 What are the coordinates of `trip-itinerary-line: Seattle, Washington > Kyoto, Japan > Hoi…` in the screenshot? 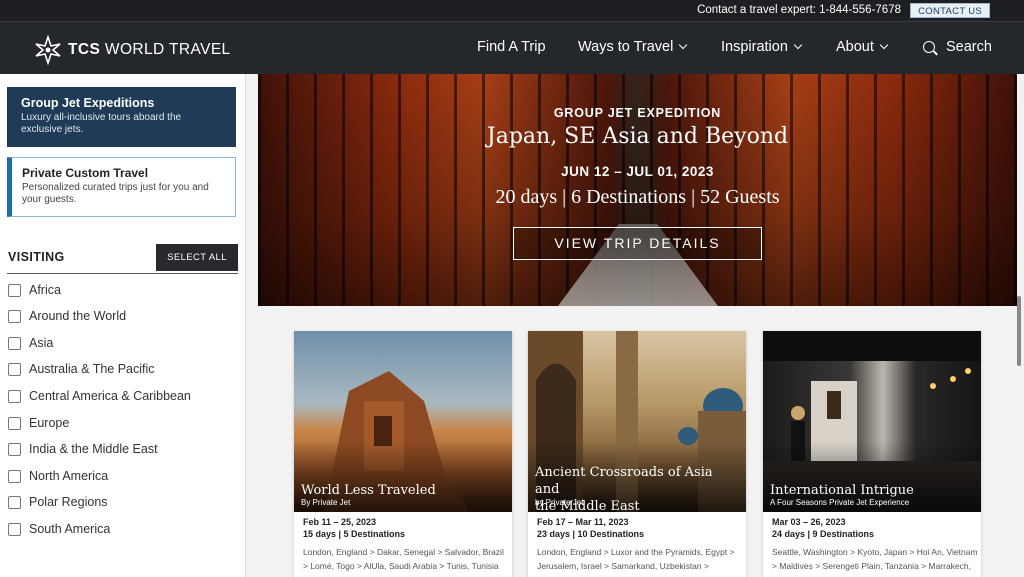 It's located at (875, 552).